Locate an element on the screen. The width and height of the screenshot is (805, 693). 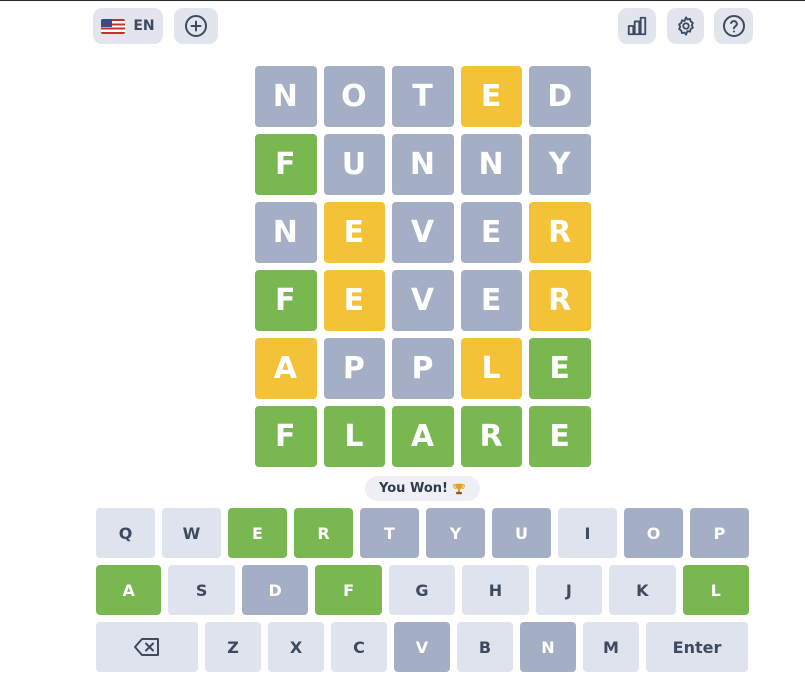
key-t: T is located at coordinates (389, 533).